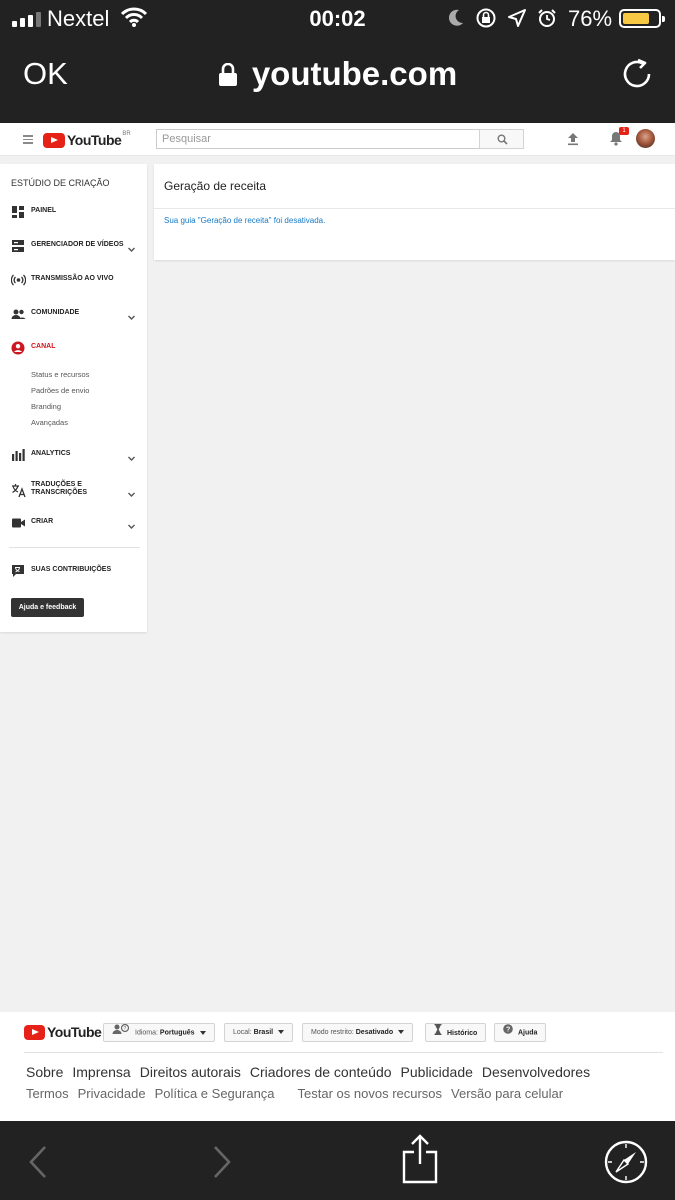 The width and height of the screenshot is (675, 1200). I want to click on sidebar-subitem-branding: Branding, so click(46, 406).